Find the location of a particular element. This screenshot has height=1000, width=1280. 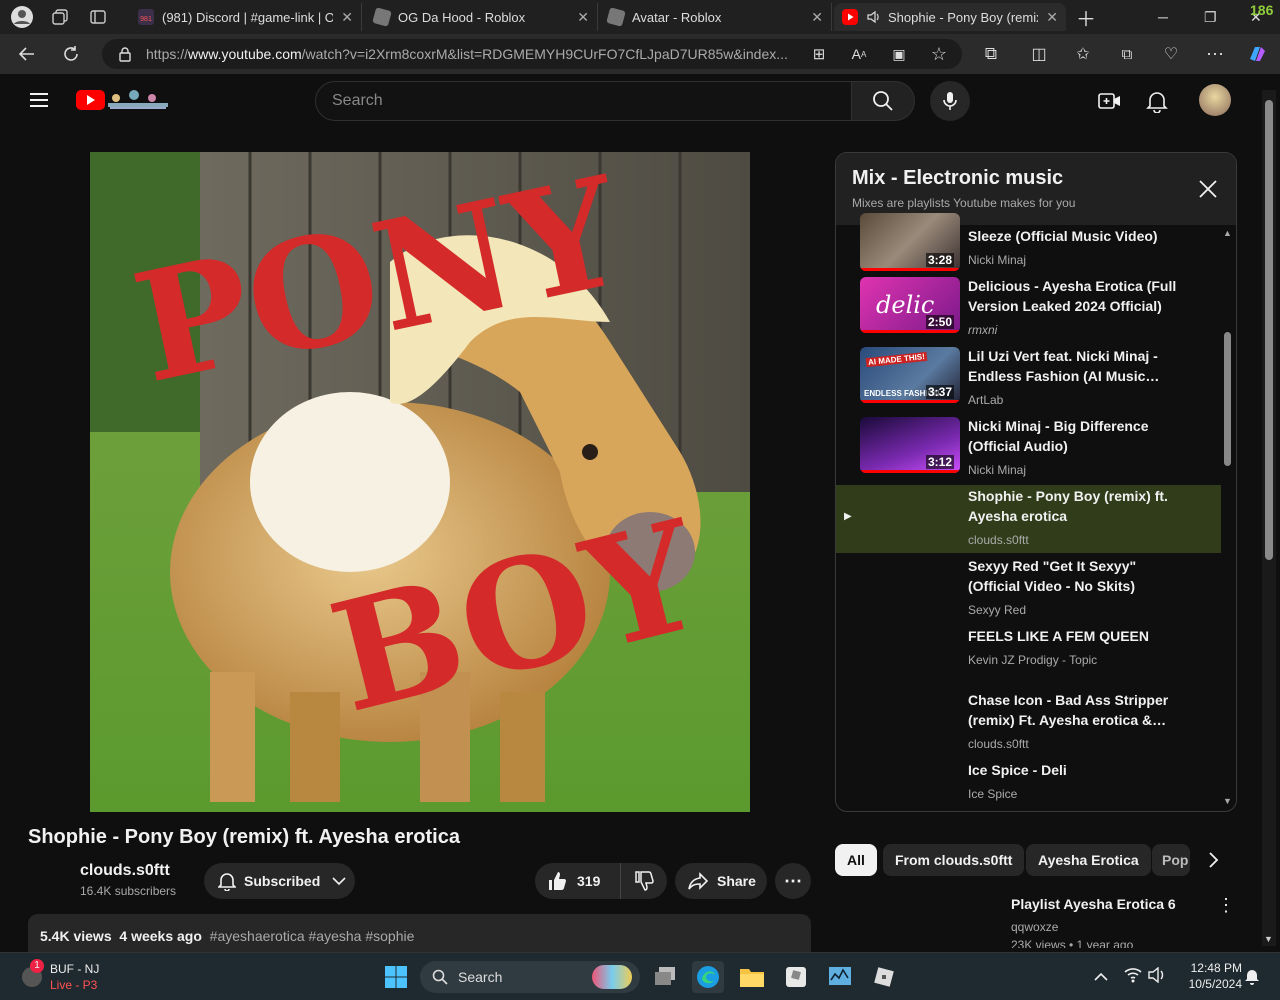

audio-playing-icon is located at coordinates (874, 17).